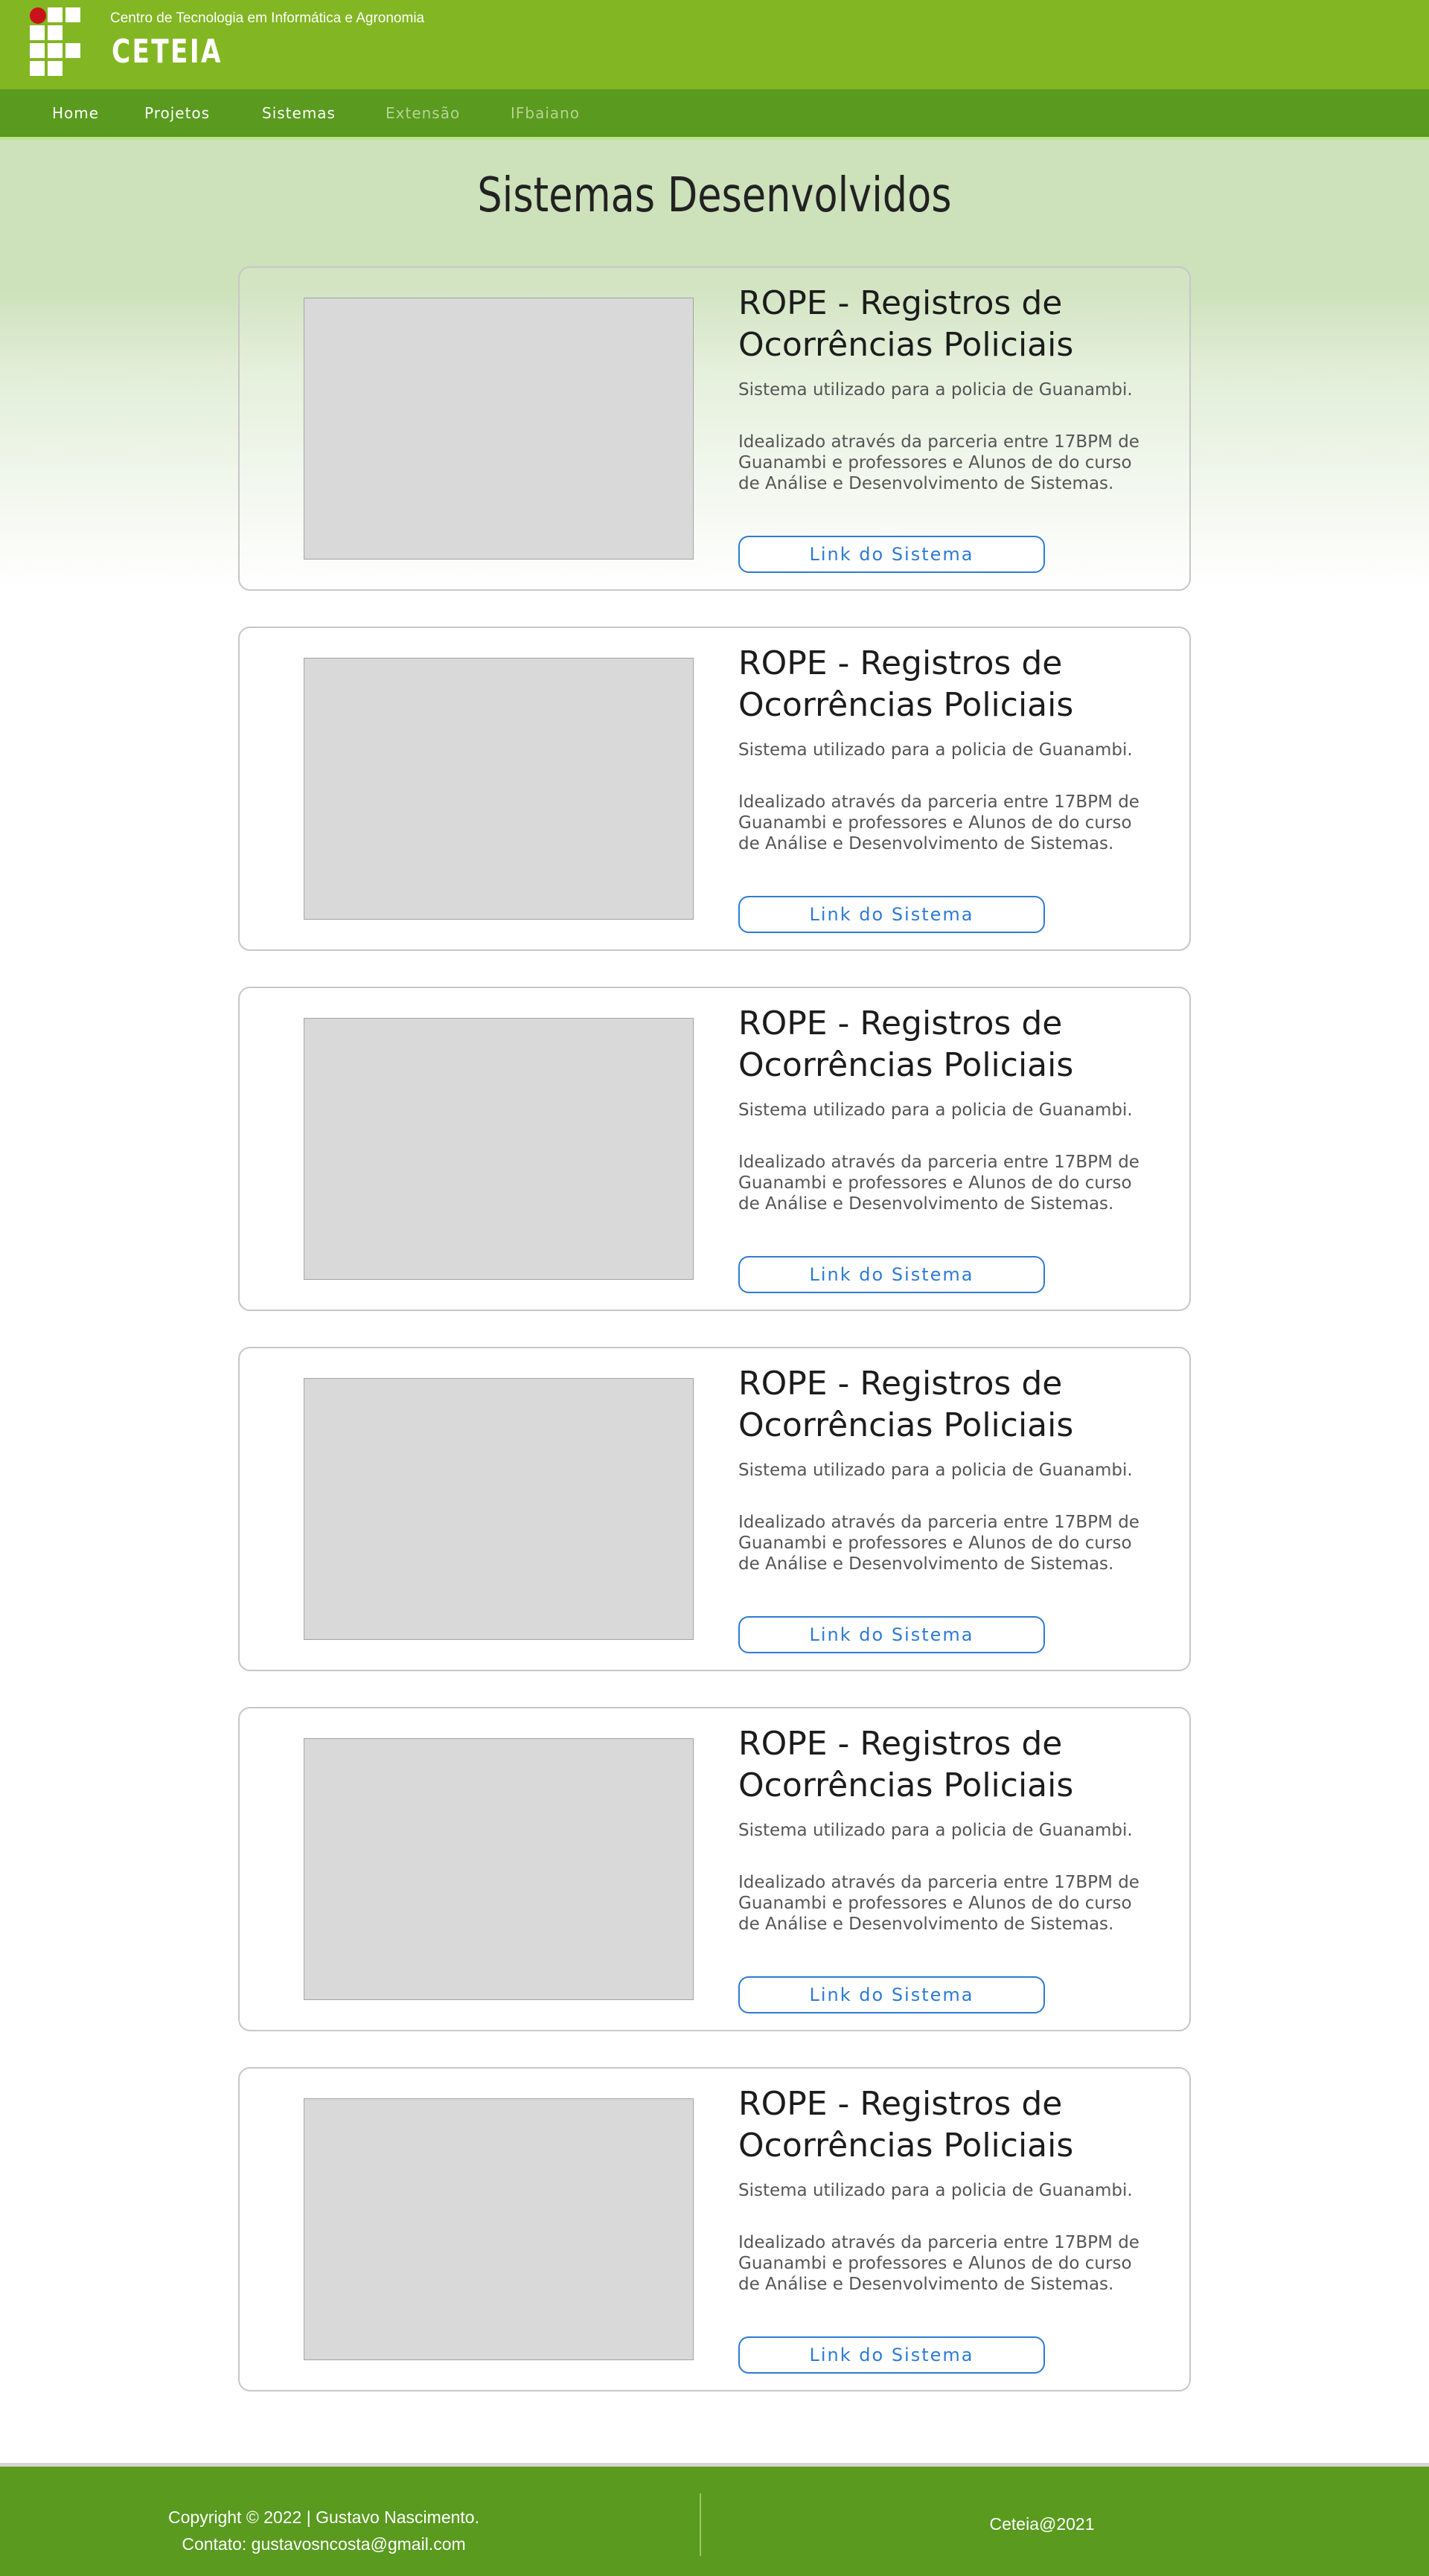 The image size is (1429, 2576). I want to click on nav-projetos: Projetos, so click(177, 113).